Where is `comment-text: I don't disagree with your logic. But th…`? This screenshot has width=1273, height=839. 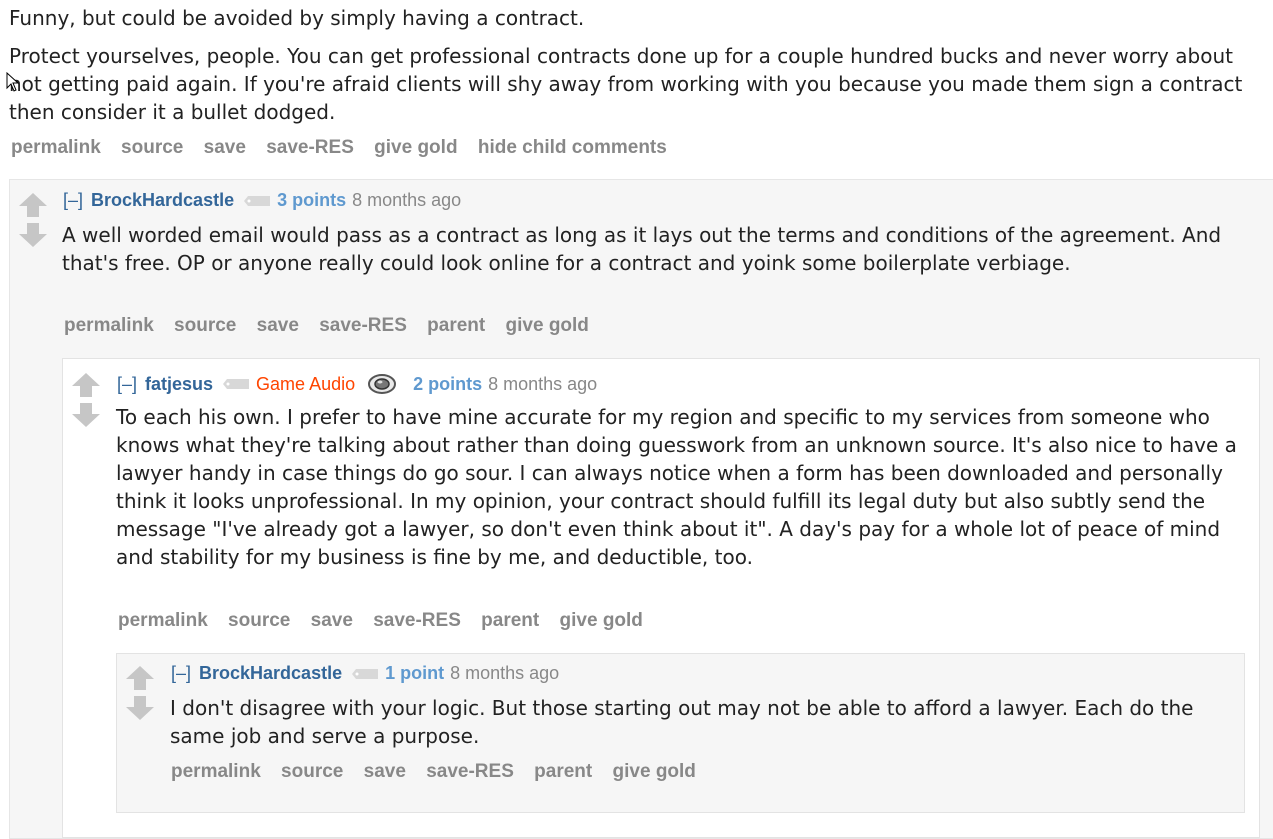 comment-text: I don't disagree with your logic. But th… is located at coordinates (682, 722).